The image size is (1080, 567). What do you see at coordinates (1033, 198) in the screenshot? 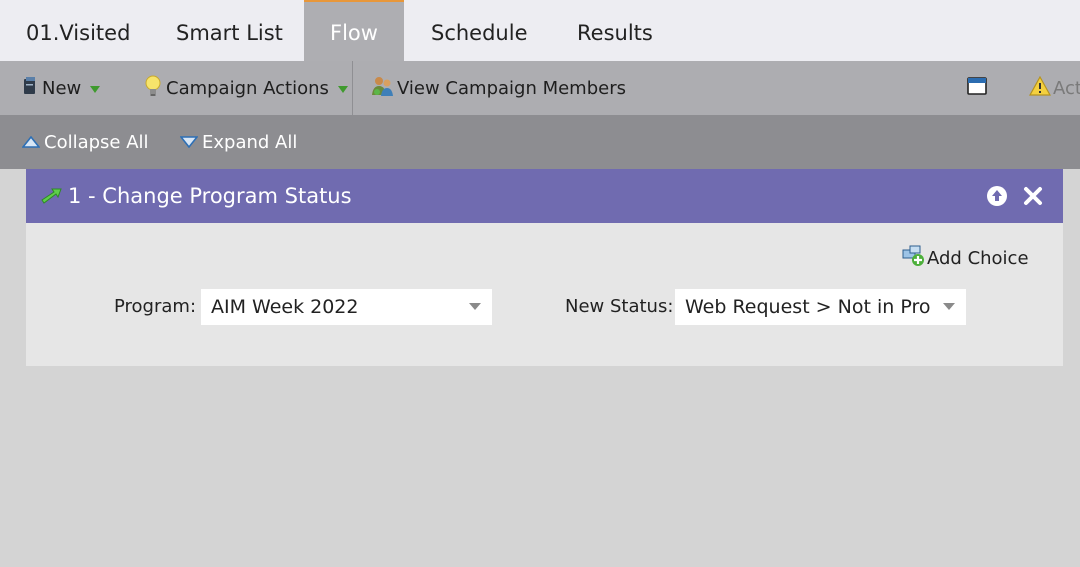
I see `close-icon` at bounding box center [1033, 198].